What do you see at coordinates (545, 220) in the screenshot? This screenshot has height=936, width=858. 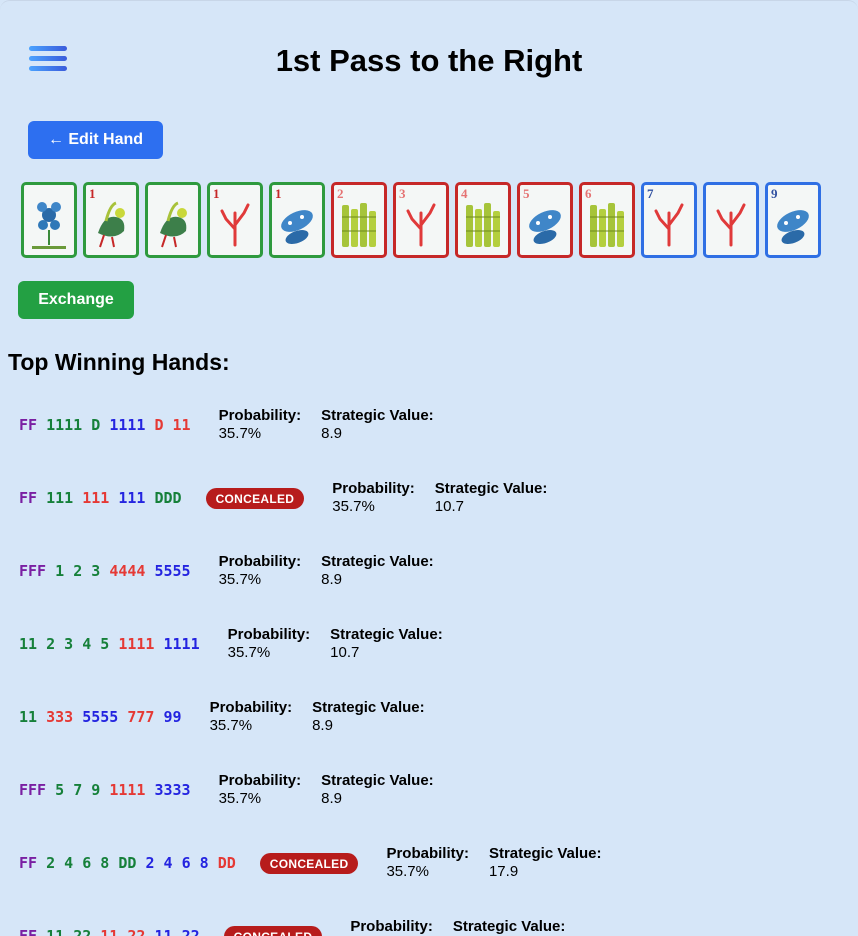 I see `tile-dot: 5` at bounding box center [545, 220].